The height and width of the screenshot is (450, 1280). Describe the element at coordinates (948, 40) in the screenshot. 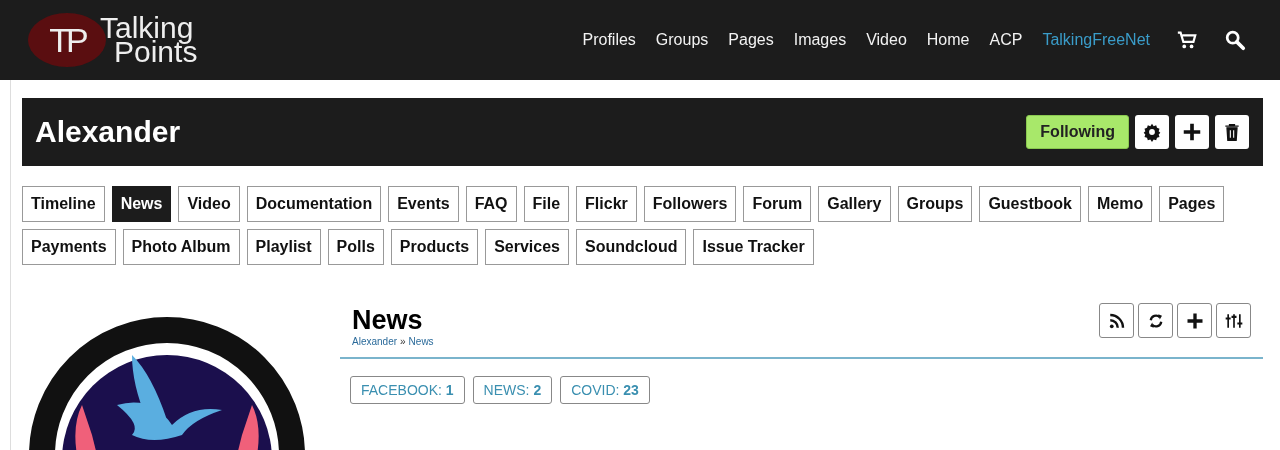

I see `nav-link: Home` at that location.